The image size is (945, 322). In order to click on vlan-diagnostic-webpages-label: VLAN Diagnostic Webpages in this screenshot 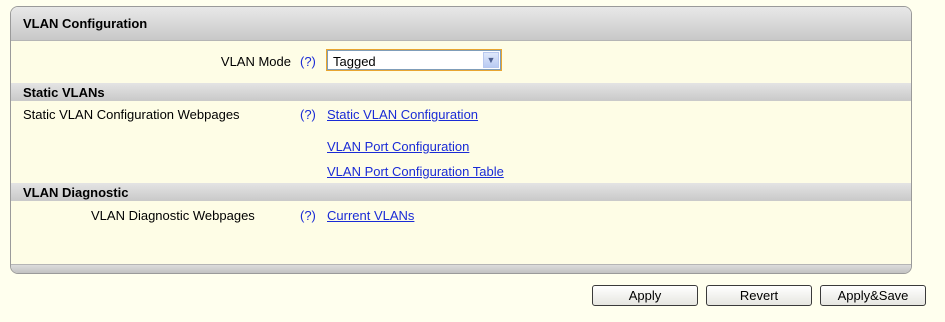, I will do `click(173, 215)`.